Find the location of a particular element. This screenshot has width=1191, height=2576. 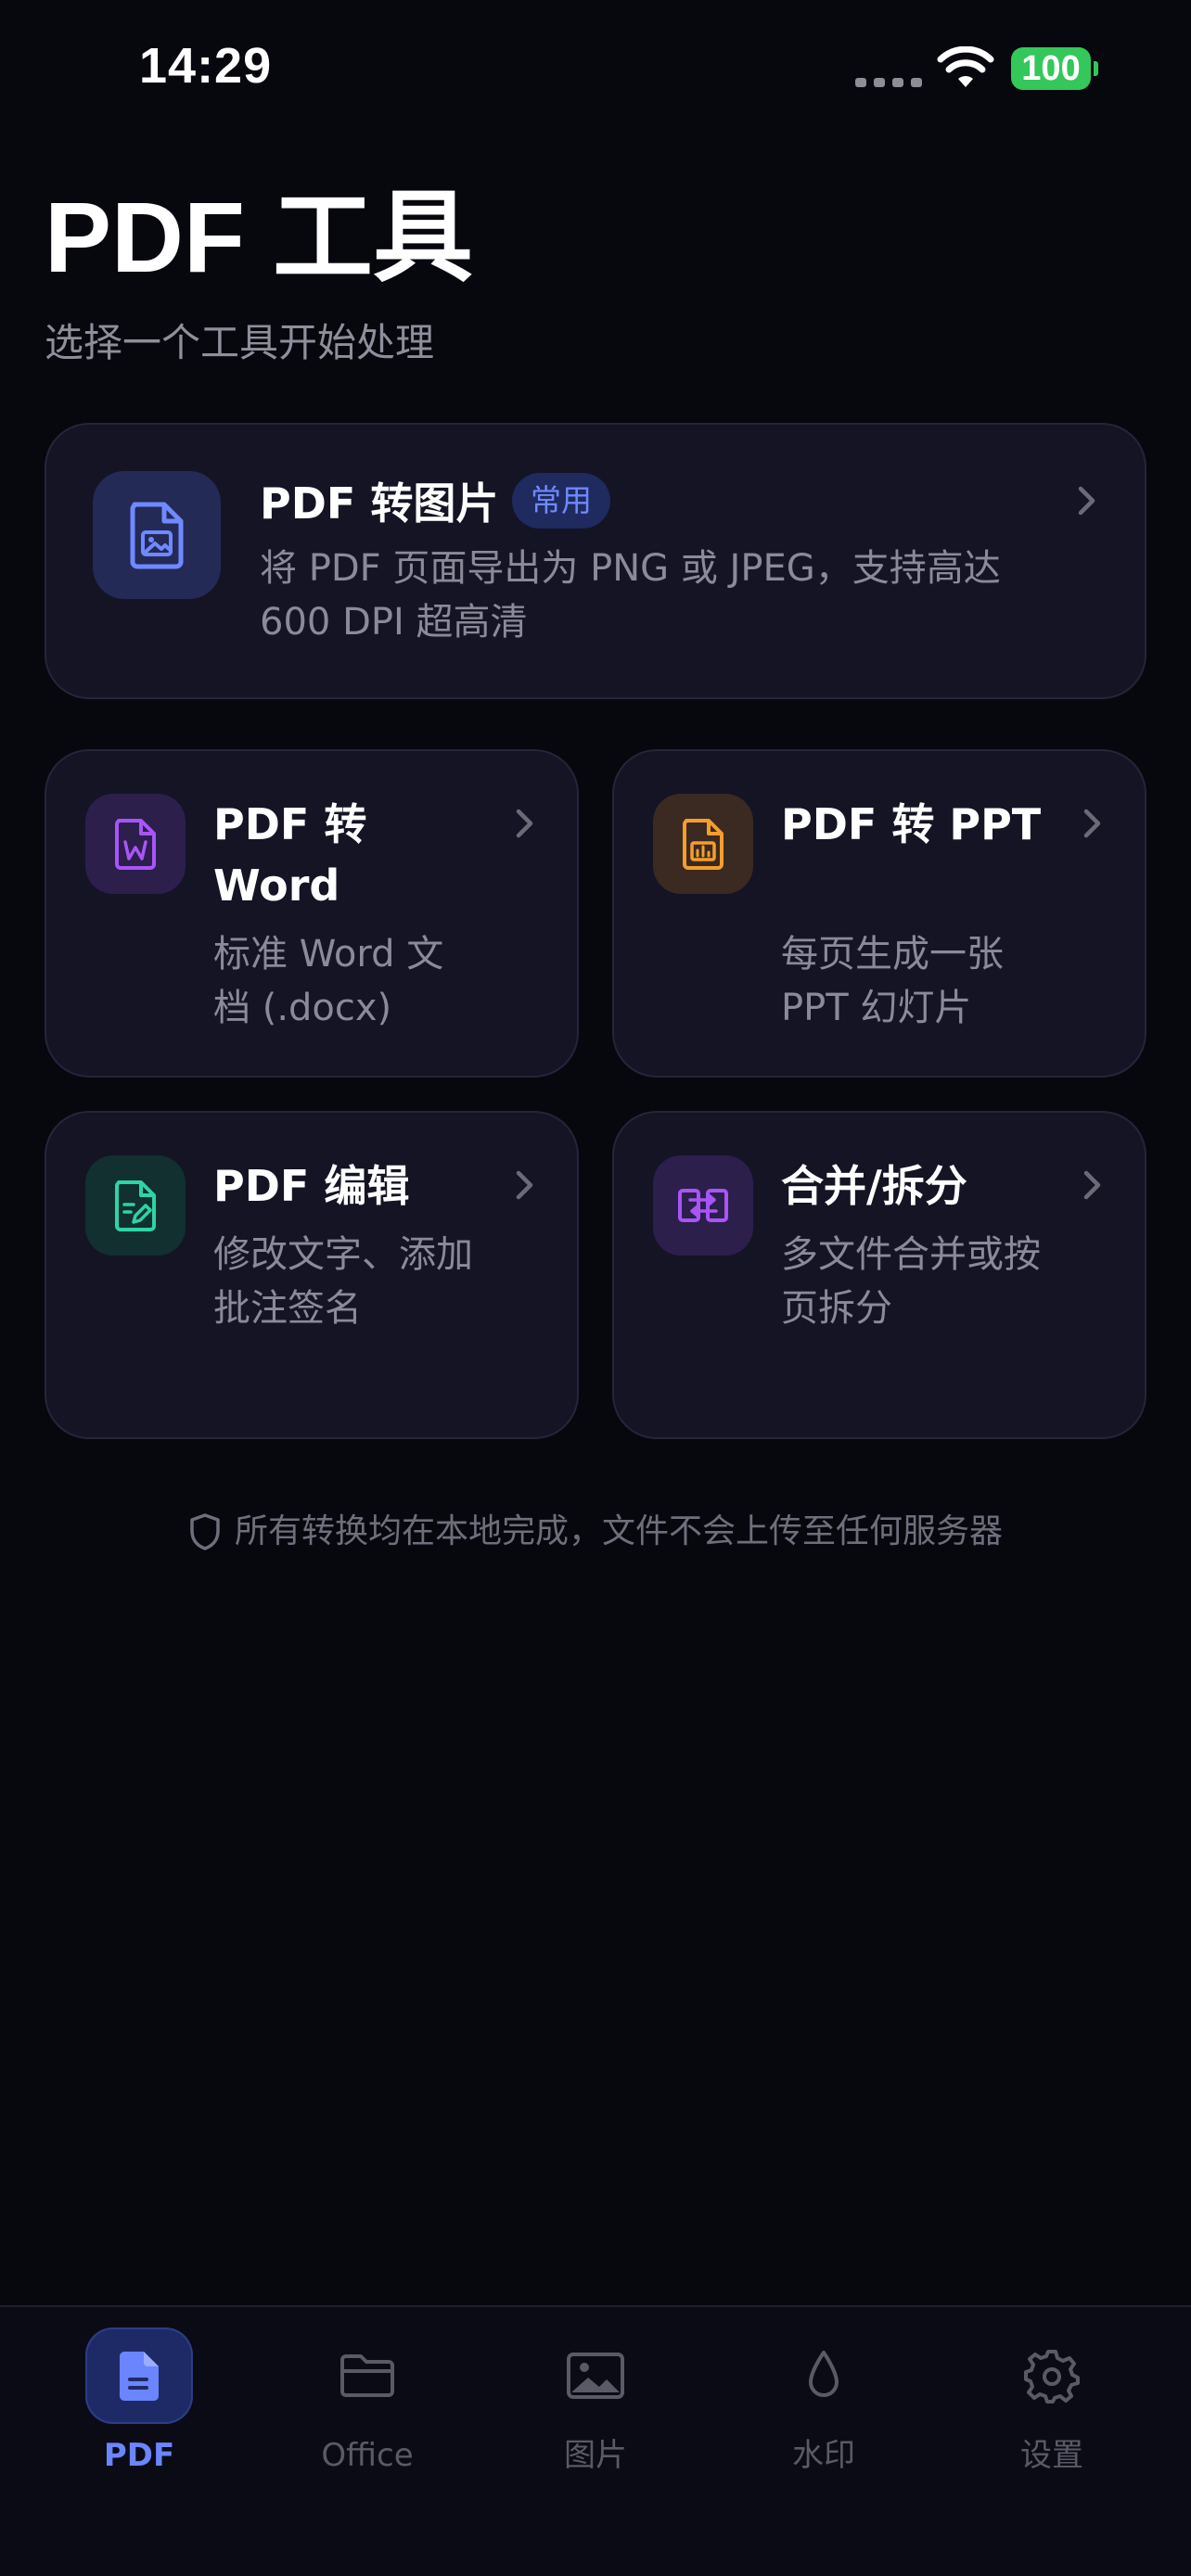

wifi-icon is located at coordinates (966, 66).